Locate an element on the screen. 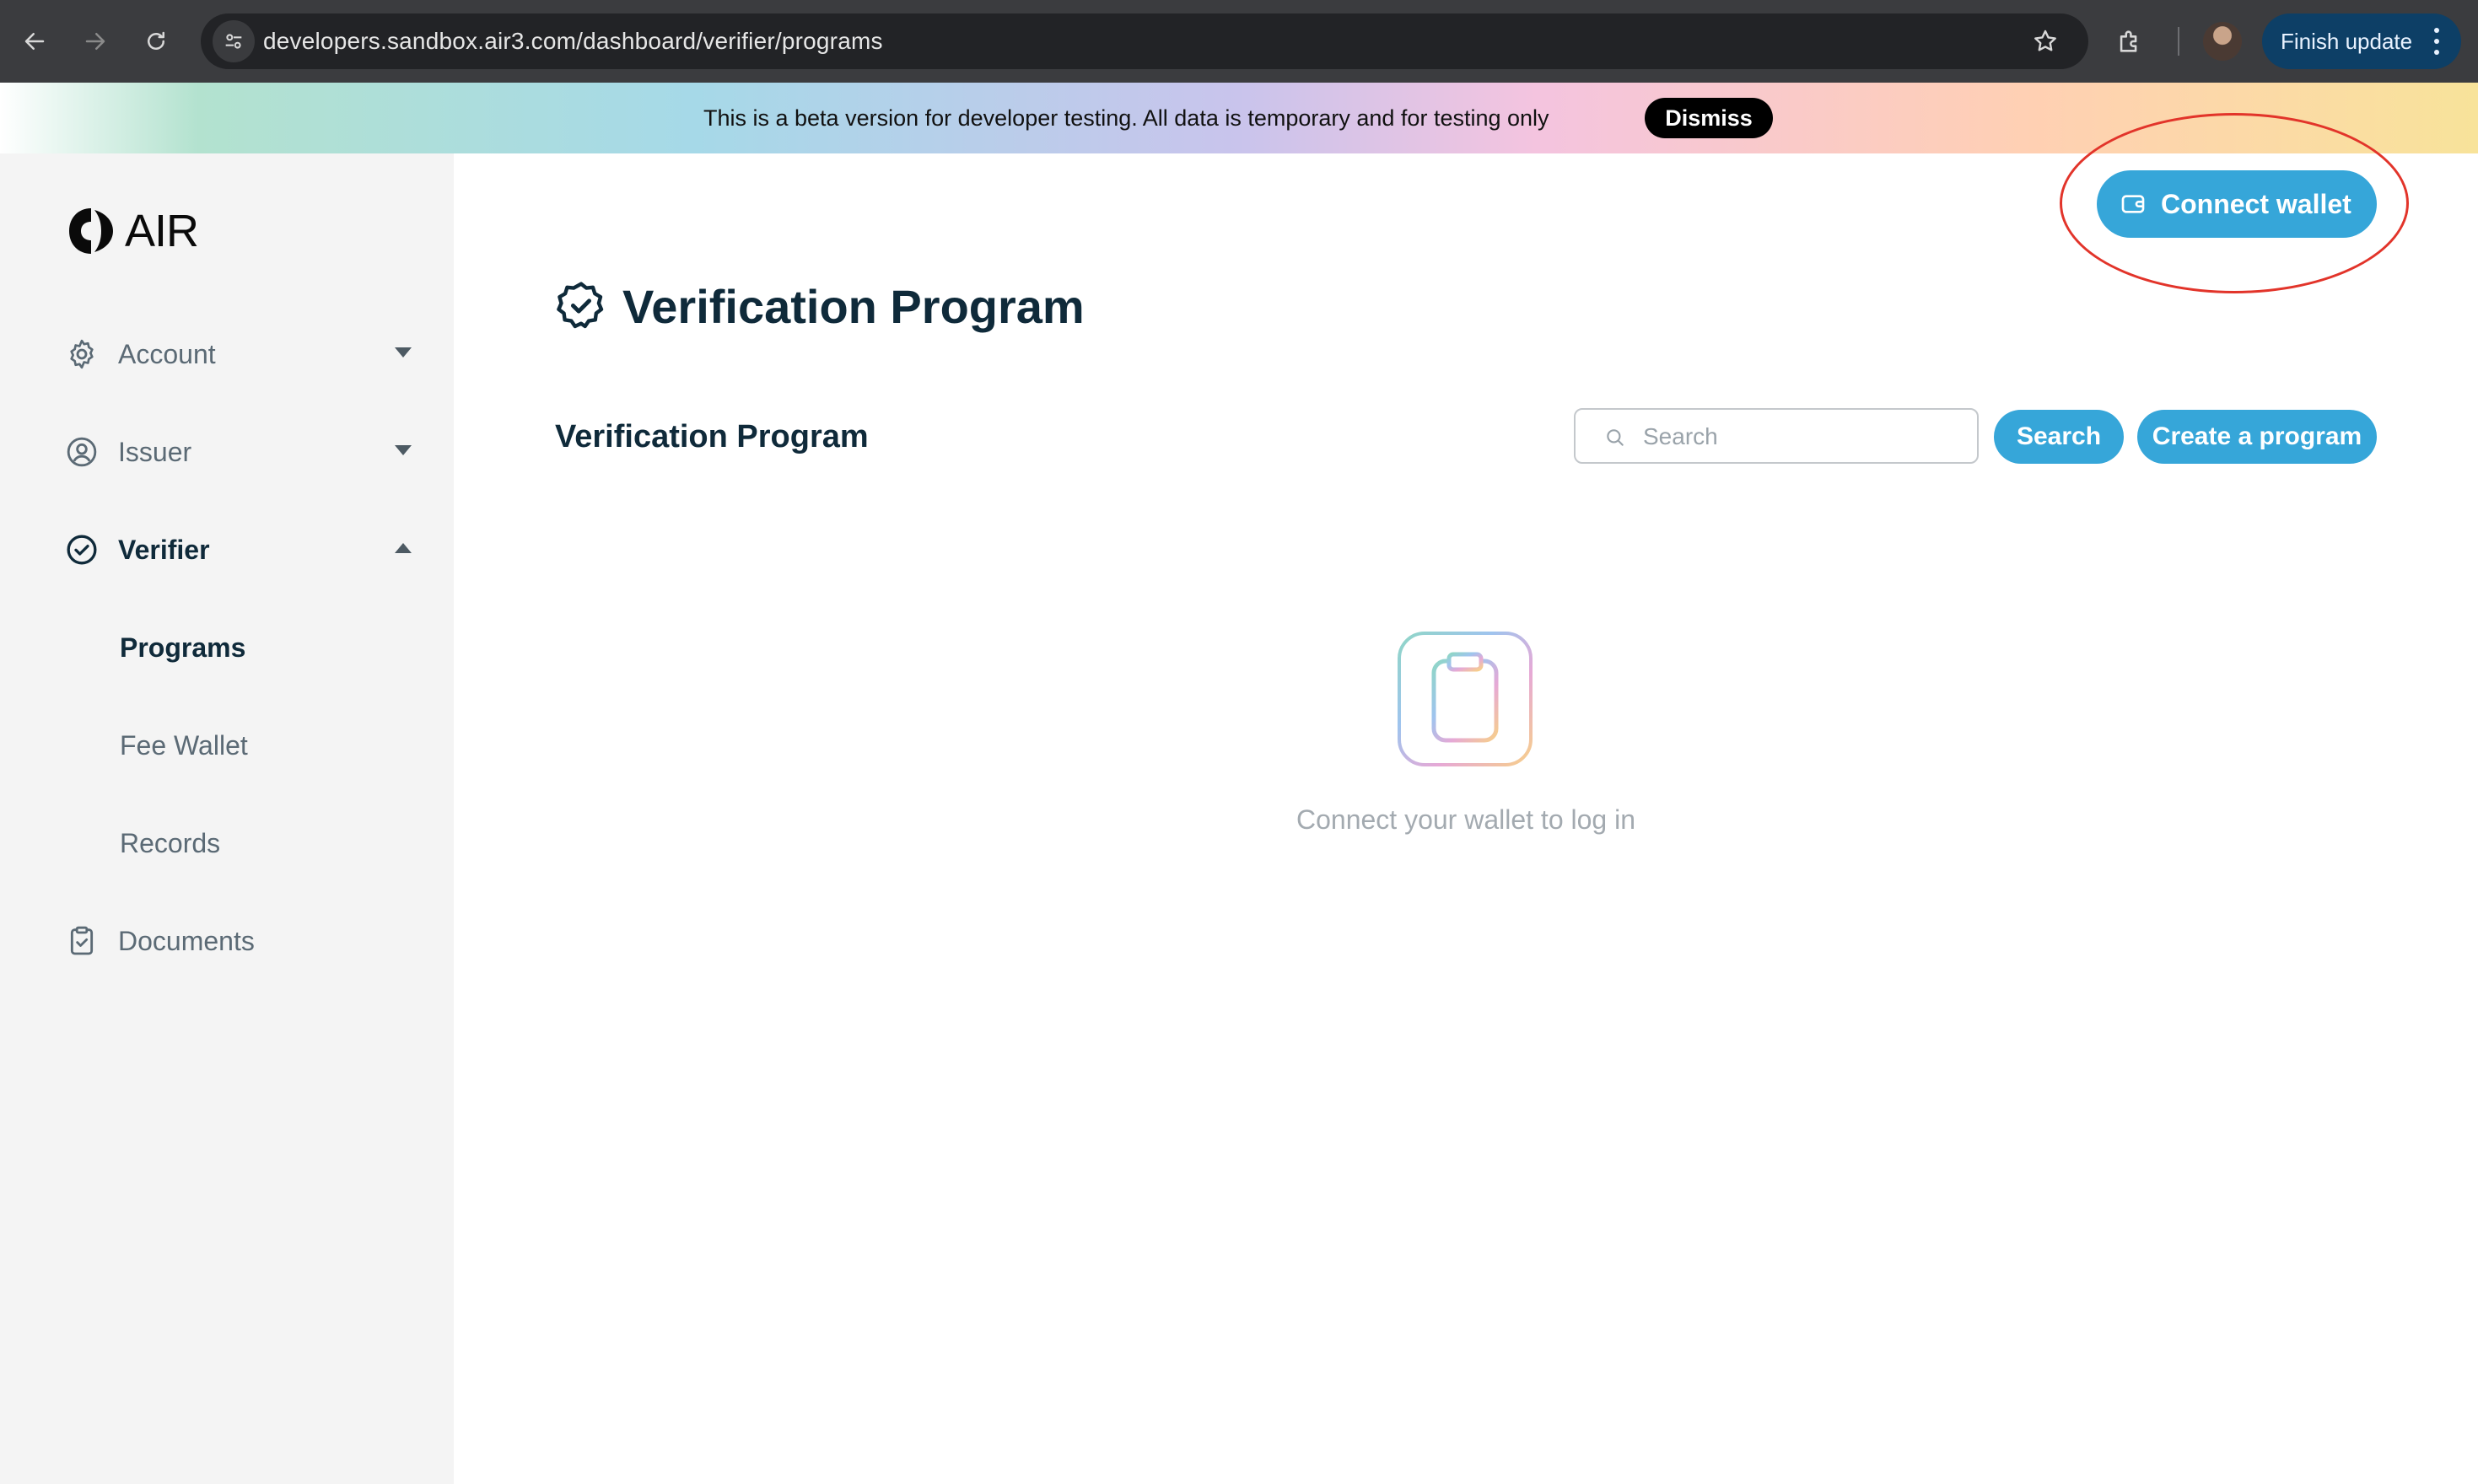 This screenshot has width=2478, height=1484. dismiss-button: Dismiss is located at coordinates (1709, 118).